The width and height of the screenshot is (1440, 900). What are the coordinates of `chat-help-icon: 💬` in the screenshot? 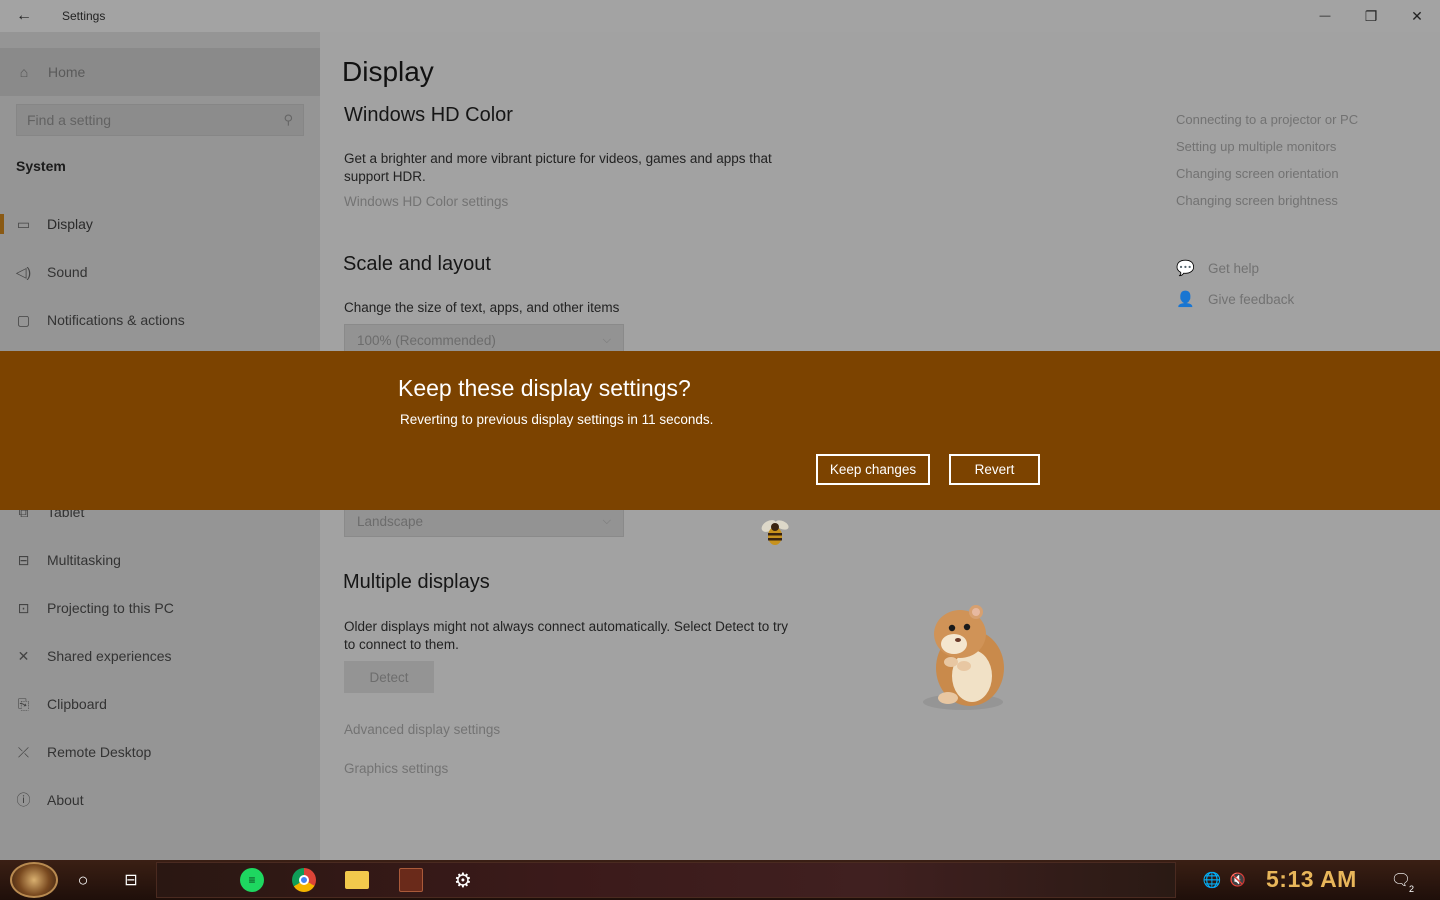 It's located at (1185, 268).